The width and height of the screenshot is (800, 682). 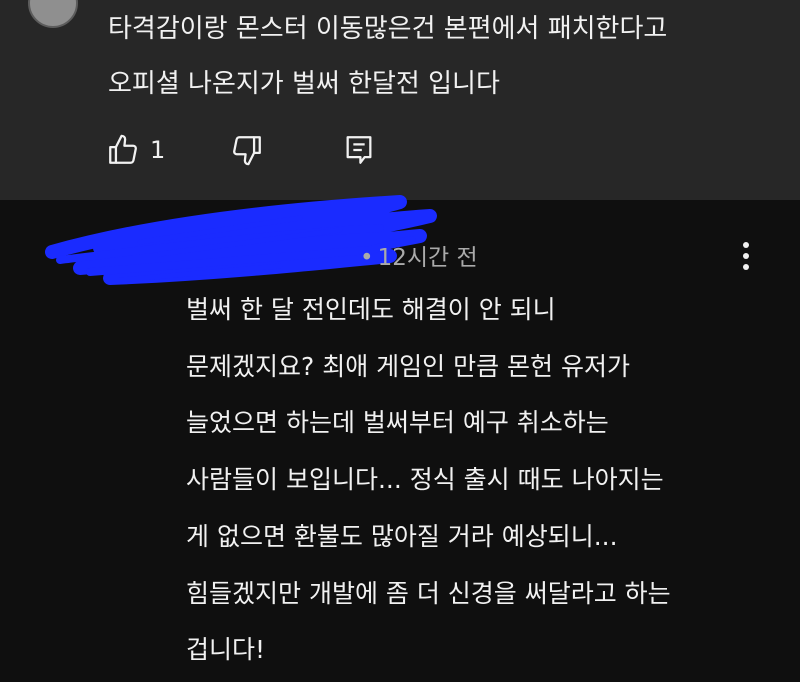 What do you see at coordinates (746, 256) in the screenshot?
I see `more-vert-icon` at bounding box center [746, 256].